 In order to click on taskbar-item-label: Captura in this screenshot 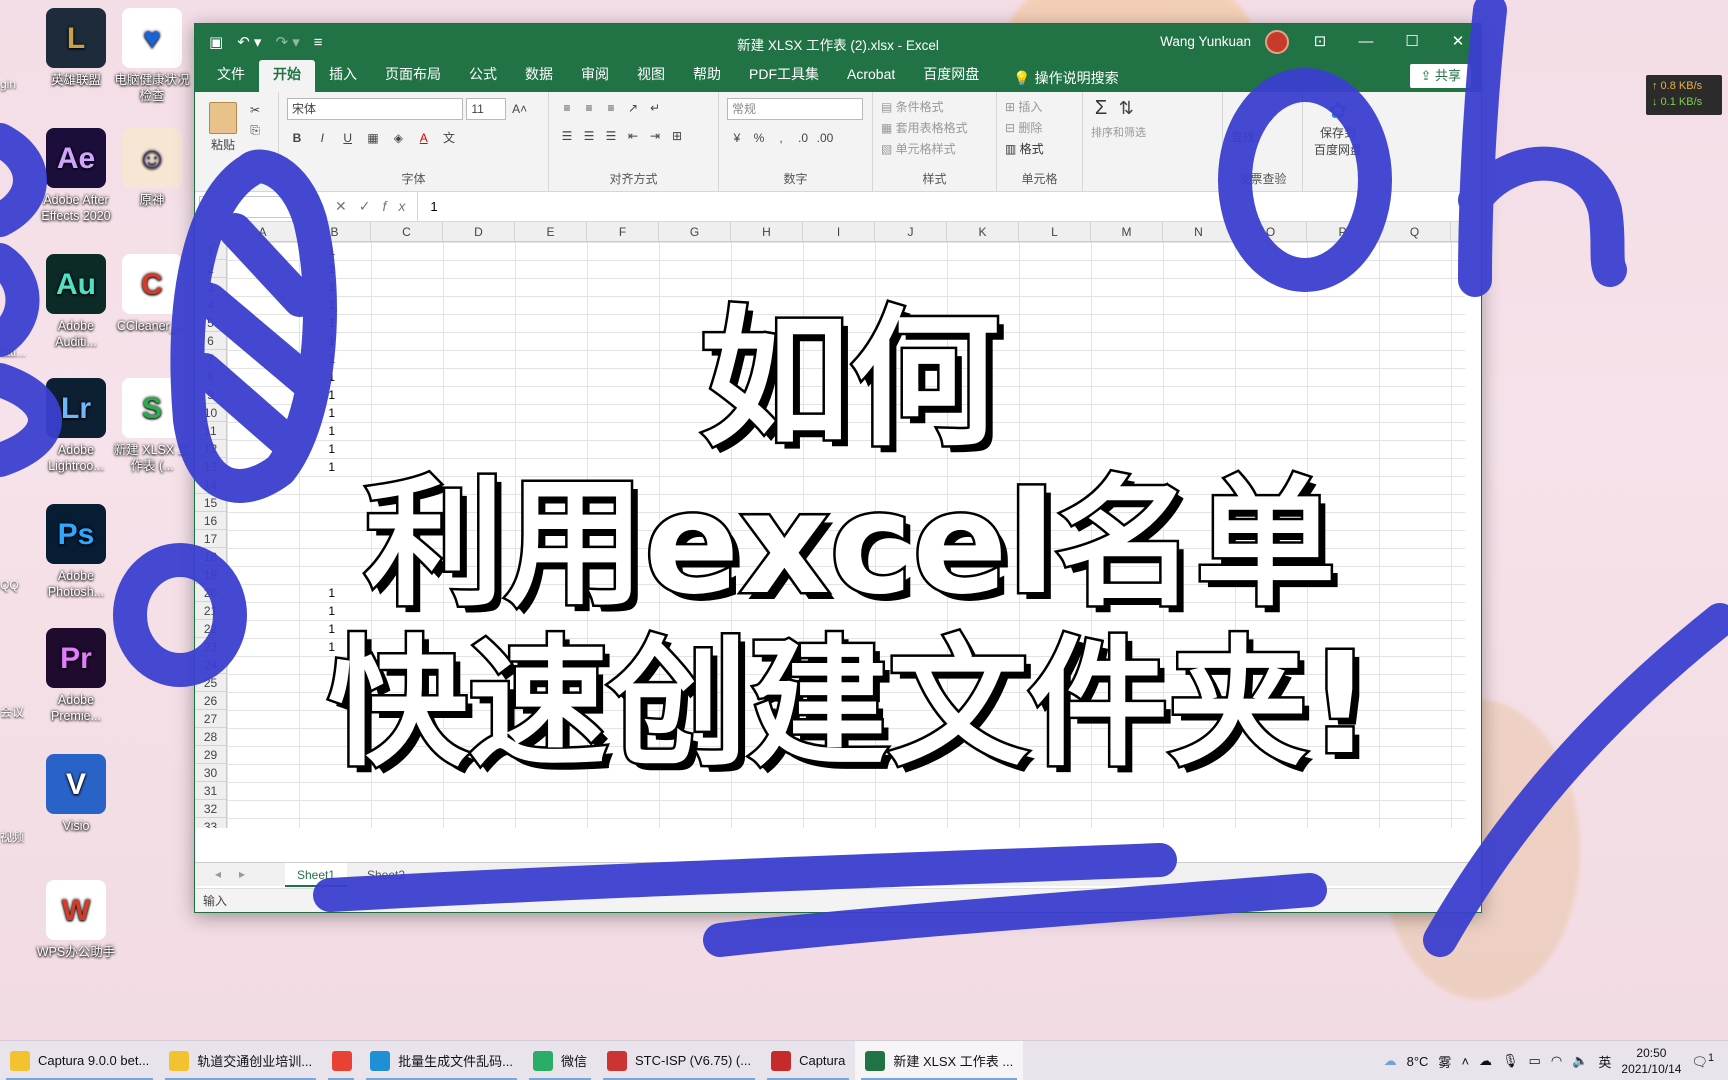, I will do `click(822, 1060)`.